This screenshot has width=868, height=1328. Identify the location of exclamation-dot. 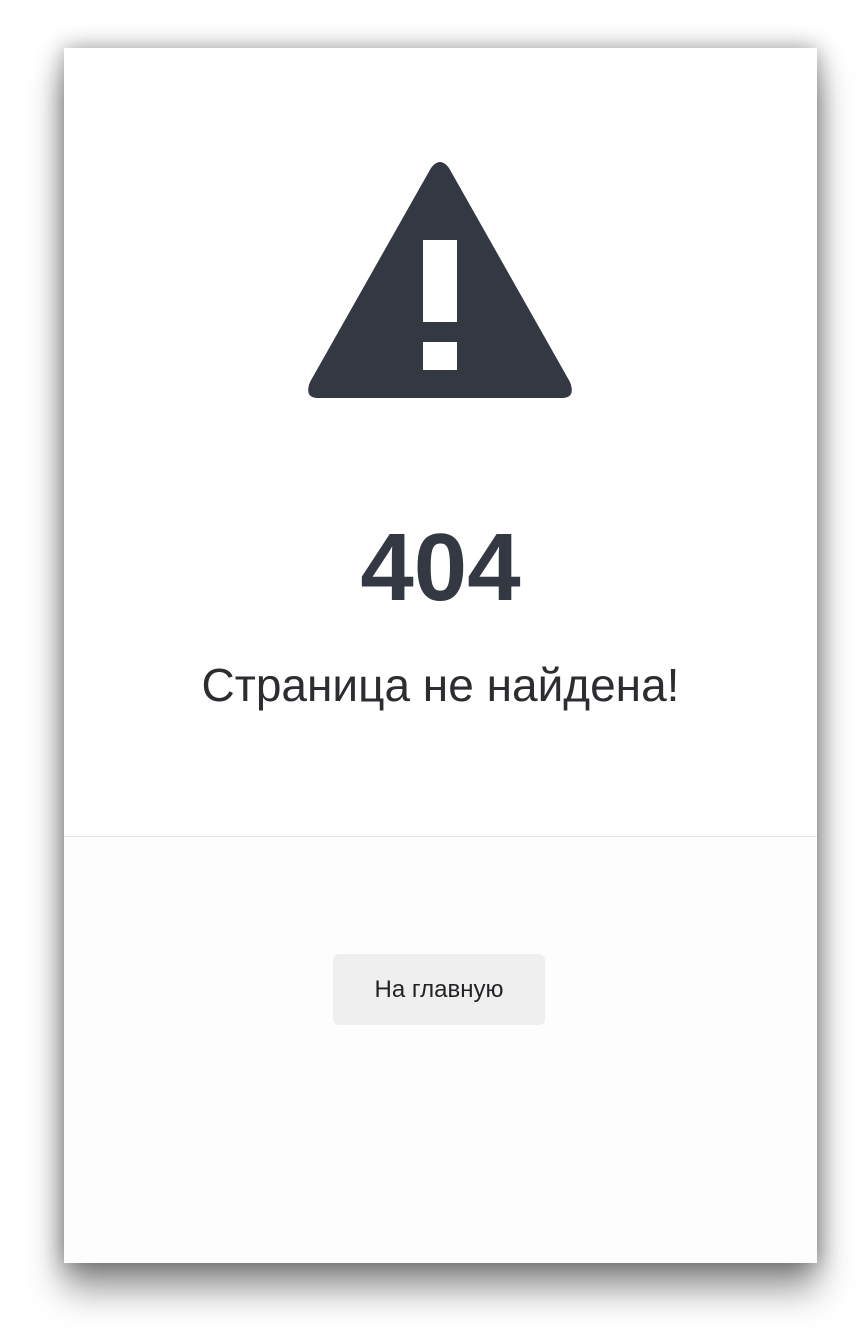
(440, 356).